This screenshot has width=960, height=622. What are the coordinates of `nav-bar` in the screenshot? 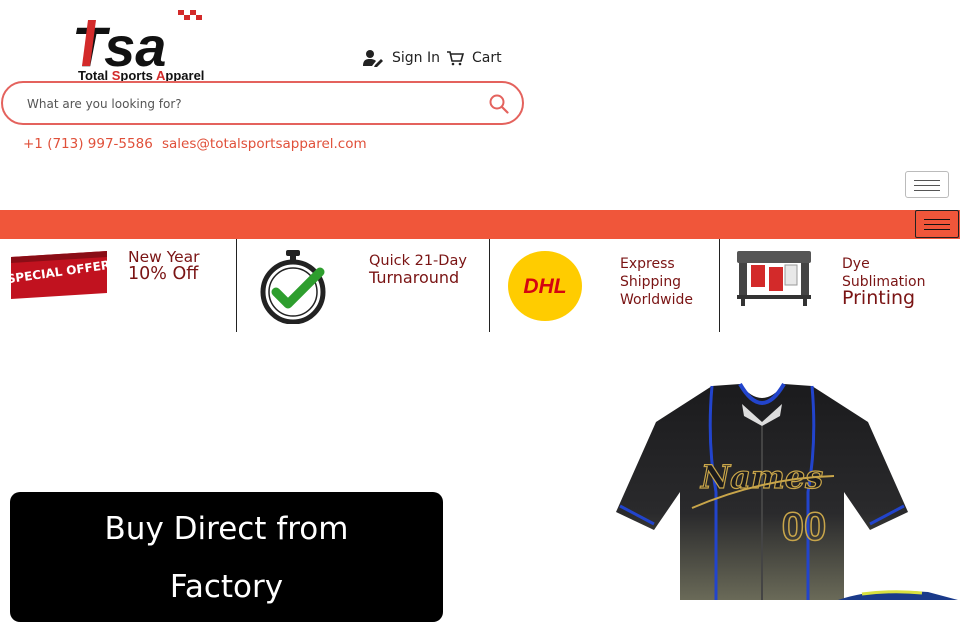 It's located at (480, 224).